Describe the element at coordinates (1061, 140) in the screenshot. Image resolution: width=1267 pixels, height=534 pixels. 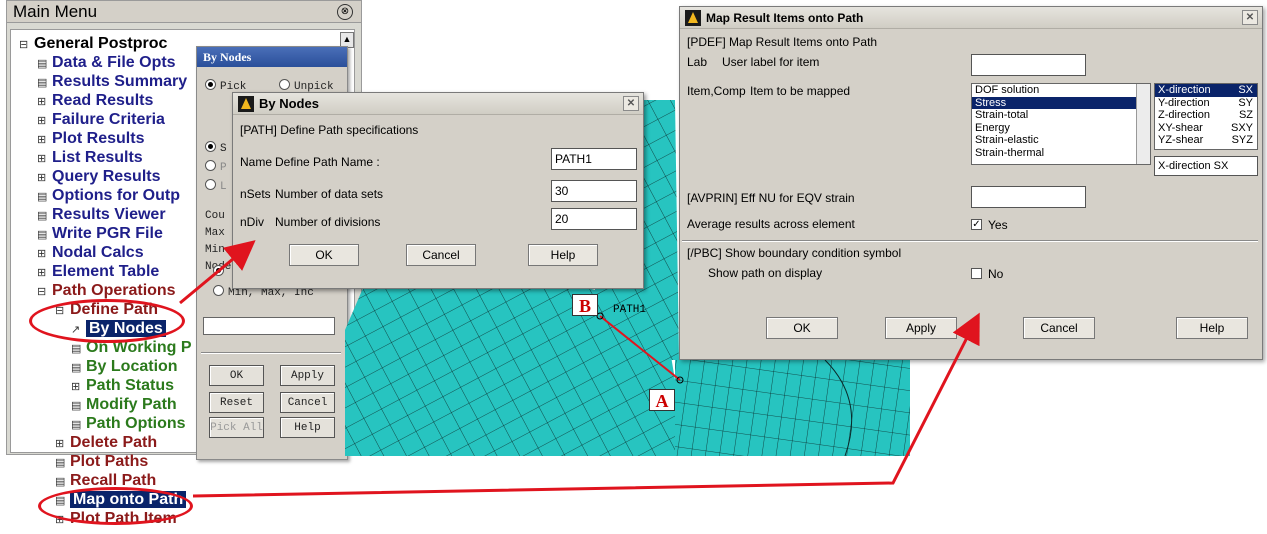
I see `item-option: Strain-elastic` at that location.